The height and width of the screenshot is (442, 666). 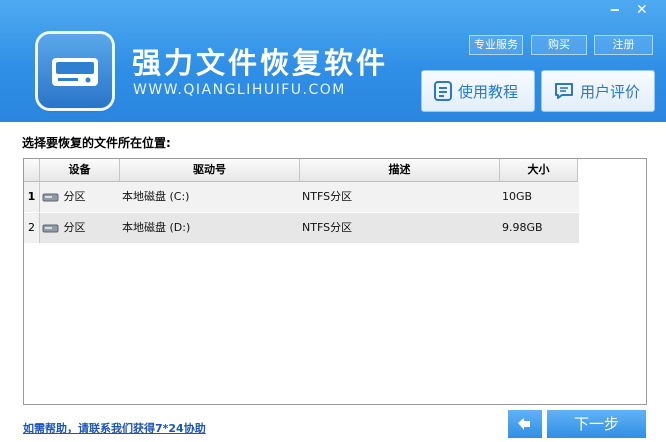 I want to click on size-cell: 9.98GB, so click(x=522, y=227).